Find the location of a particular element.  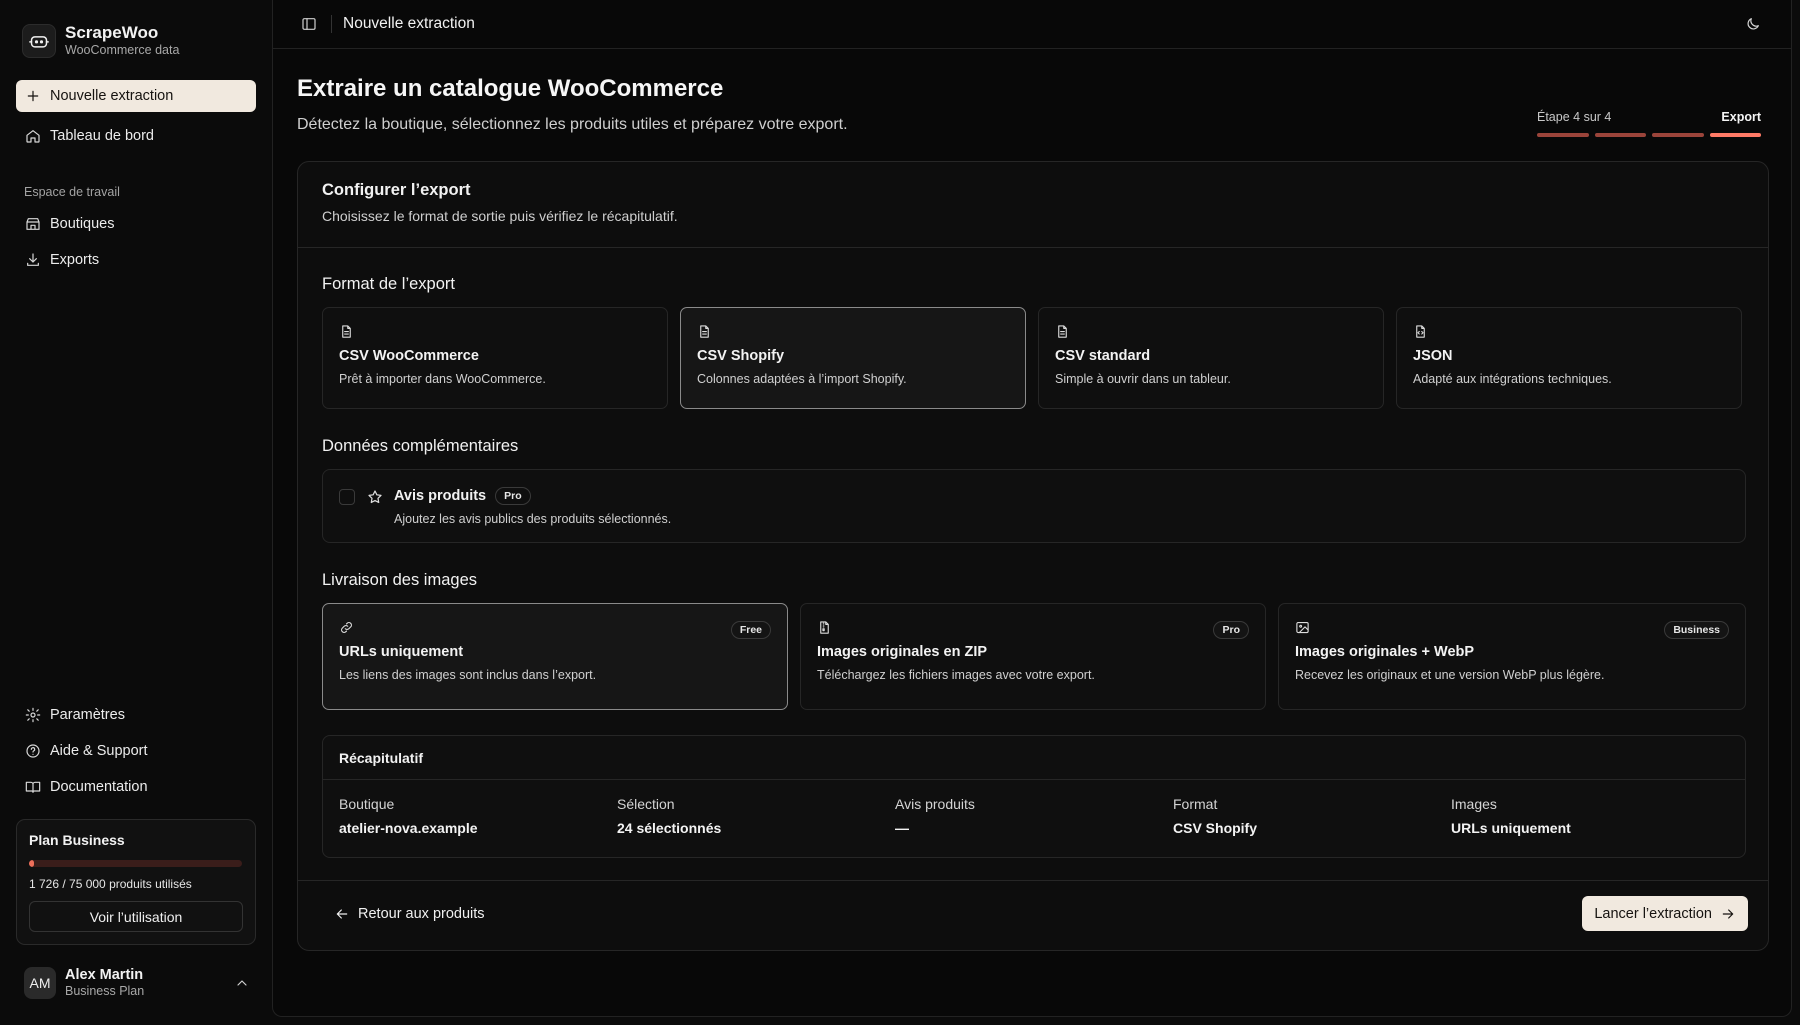

summary-value: atelier-nova.example is located at coordinates (408, 828).